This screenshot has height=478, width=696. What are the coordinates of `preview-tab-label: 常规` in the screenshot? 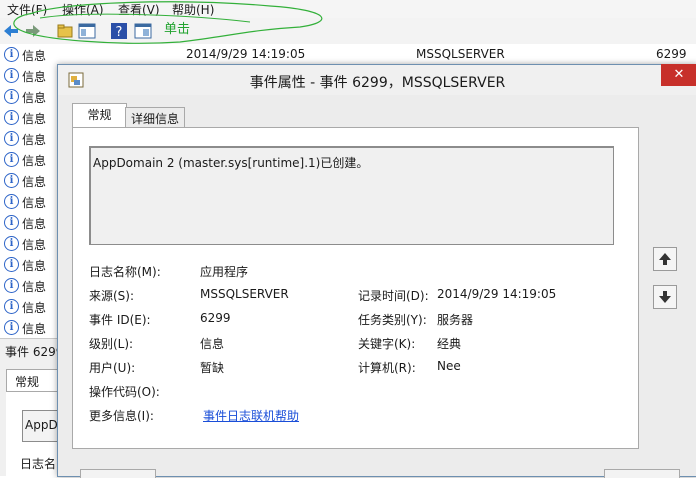 It's located at (27, 382).